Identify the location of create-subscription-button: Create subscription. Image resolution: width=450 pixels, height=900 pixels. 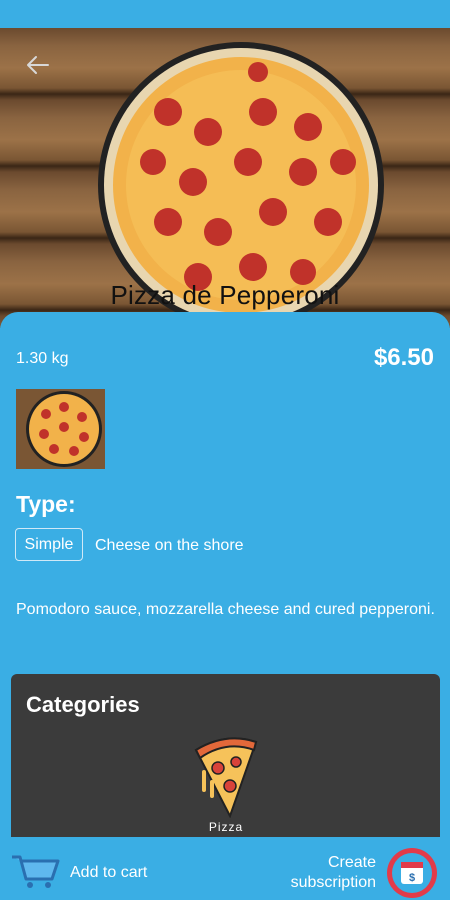
(333, 873).